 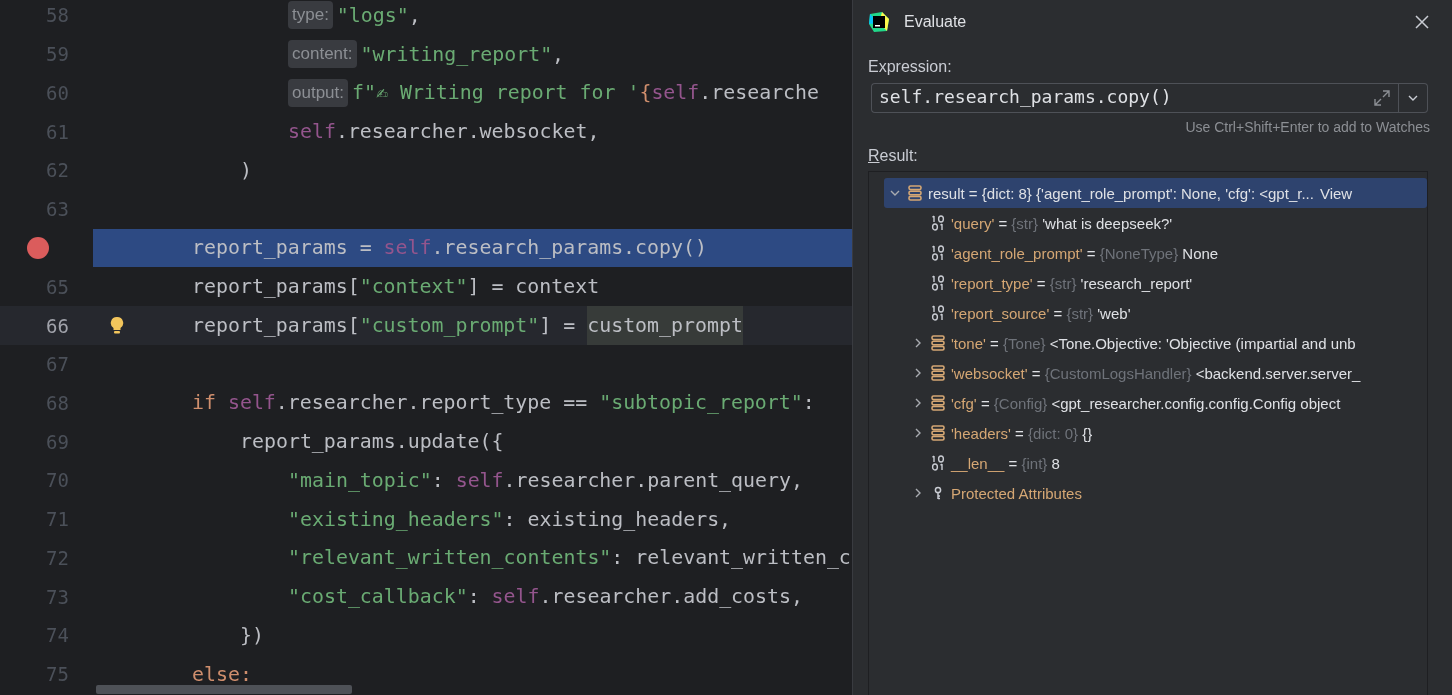 I want to click on parameter-hint: content:, so click(x=322, y=54).